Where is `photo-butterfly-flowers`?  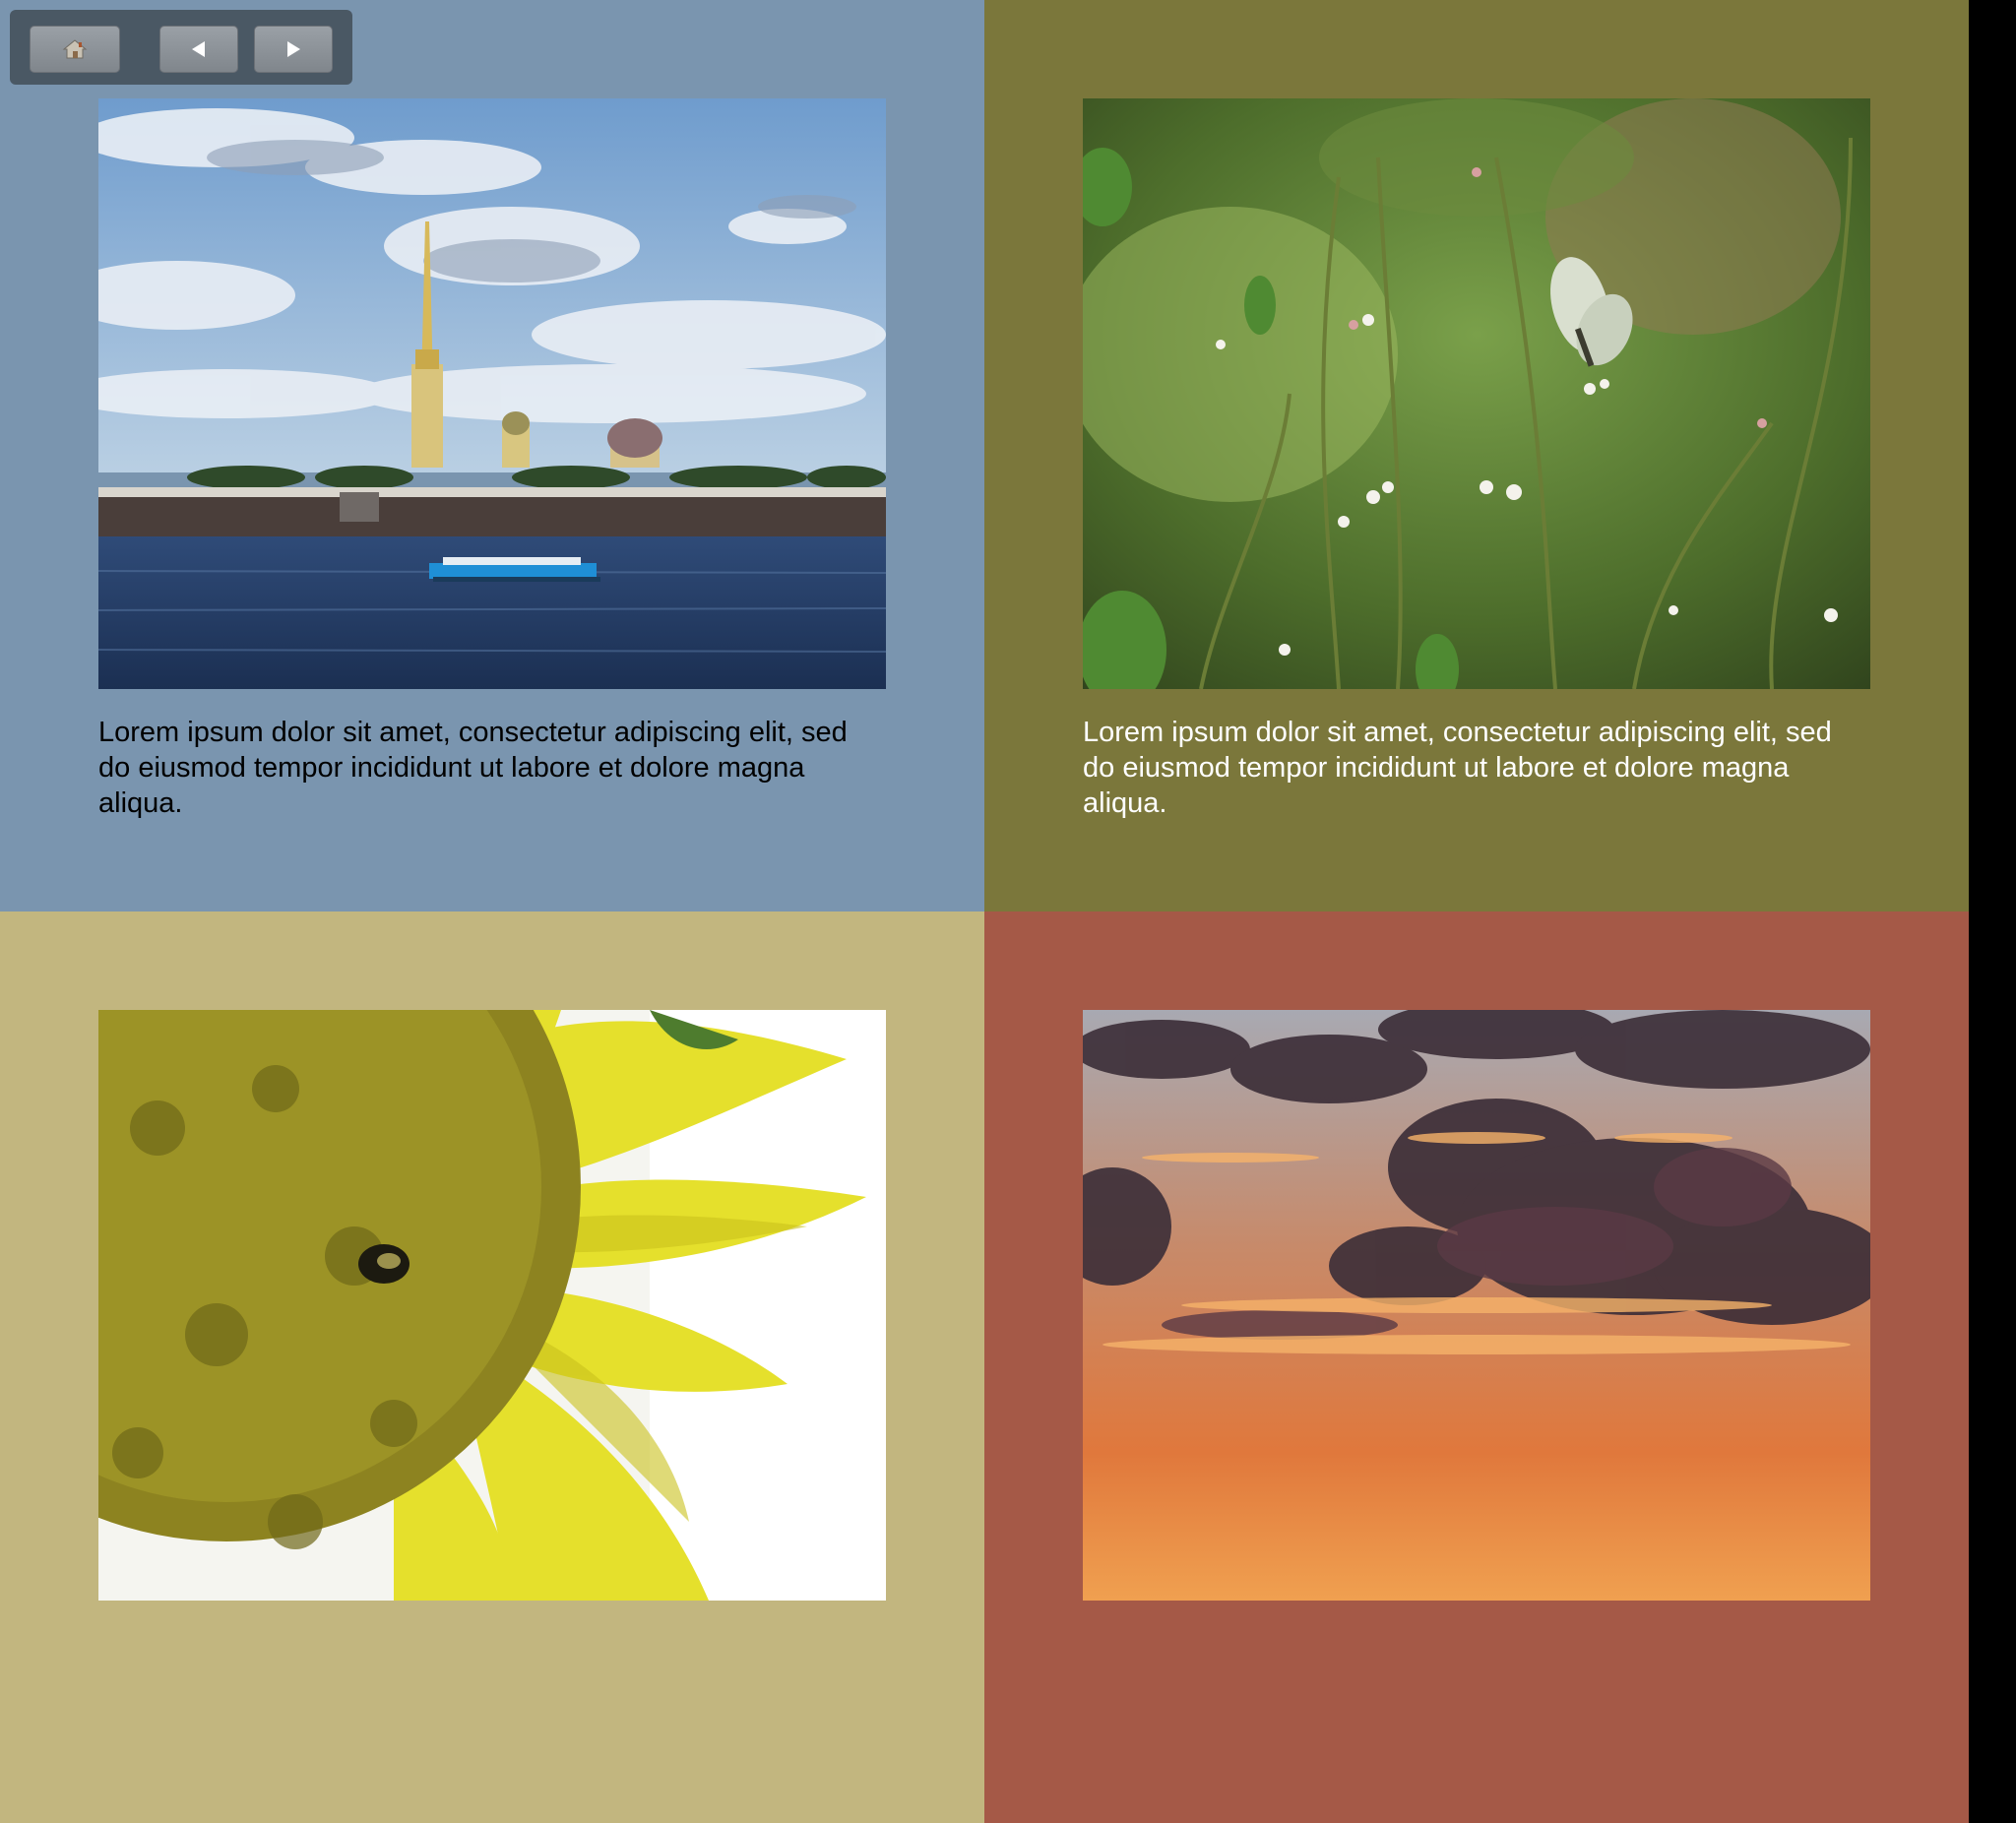
photo-butterfly-flowers is located at coordinates (1476, 393).